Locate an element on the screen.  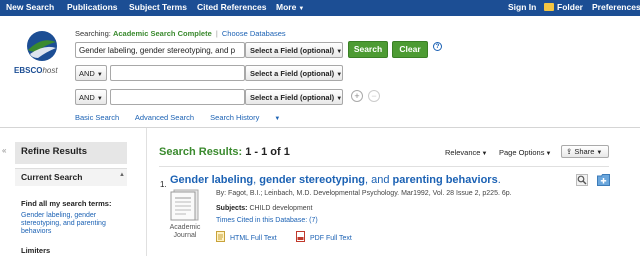
page-options-label: Page Options is located at coordinates (522, 152).